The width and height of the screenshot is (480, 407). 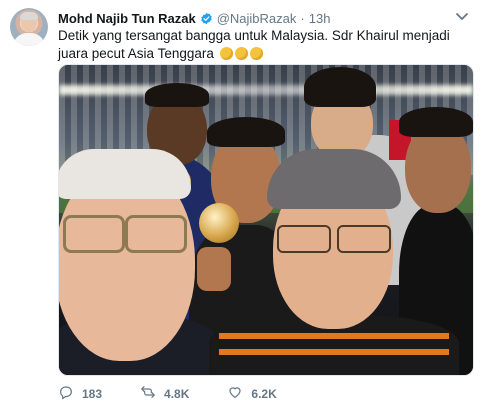 I want to click on retweet-count: 4.8K, so click(x=177, y=393).